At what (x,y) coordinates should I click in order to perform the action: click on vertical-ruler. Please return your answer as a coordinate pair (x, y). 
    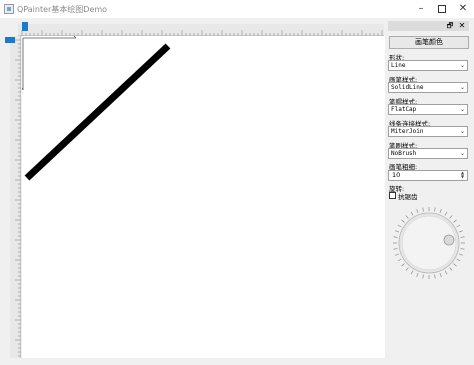
    Looking at the image, I should click on (15, 197).